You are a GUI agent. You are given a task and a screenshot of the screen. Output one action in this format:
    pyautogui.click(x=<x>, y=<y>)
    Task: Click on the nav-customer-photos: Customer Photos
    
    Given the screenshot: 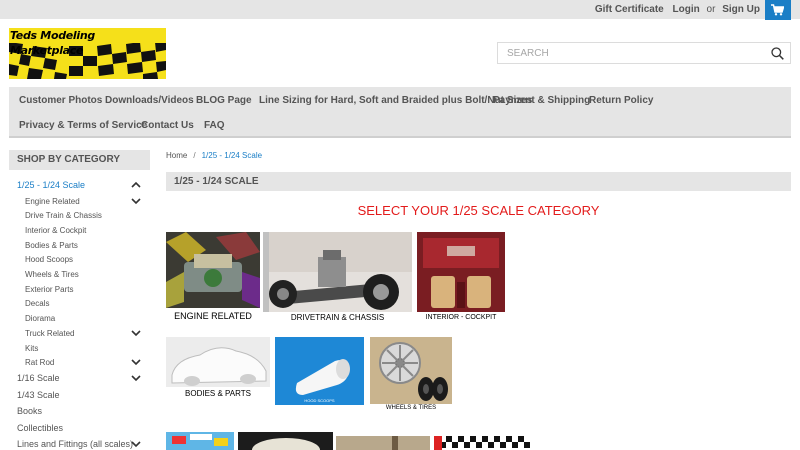 What is the action you would take?
    pyautogui.click(x=60, y=100)
    